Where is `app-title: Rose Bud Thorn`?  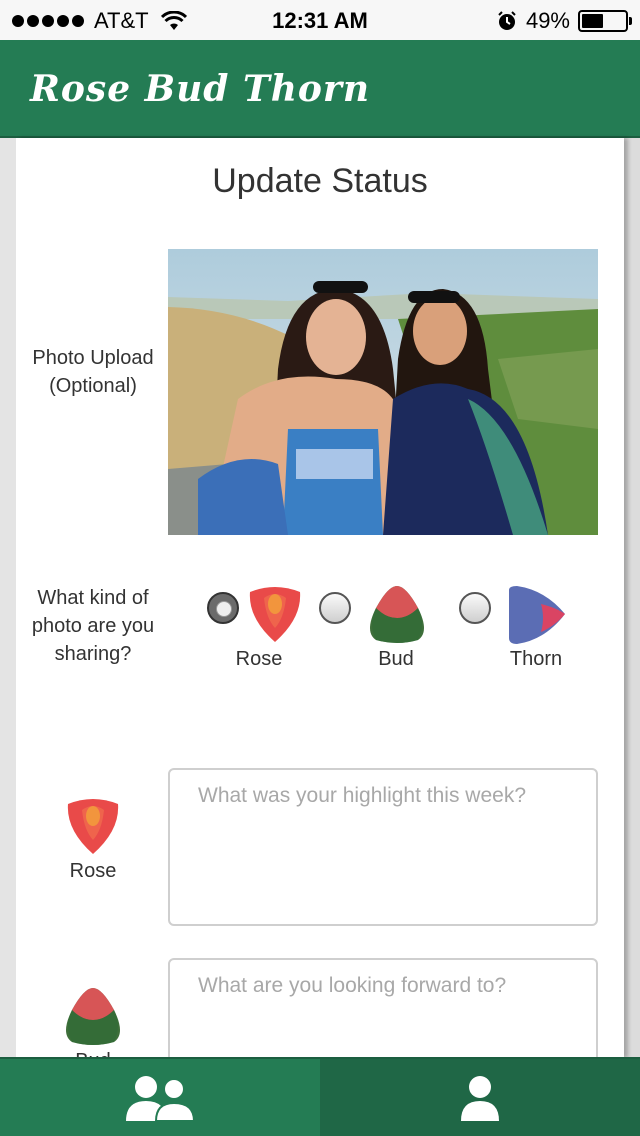
app-title: Rose Bud Thorn is located at coordinates (200, 89).